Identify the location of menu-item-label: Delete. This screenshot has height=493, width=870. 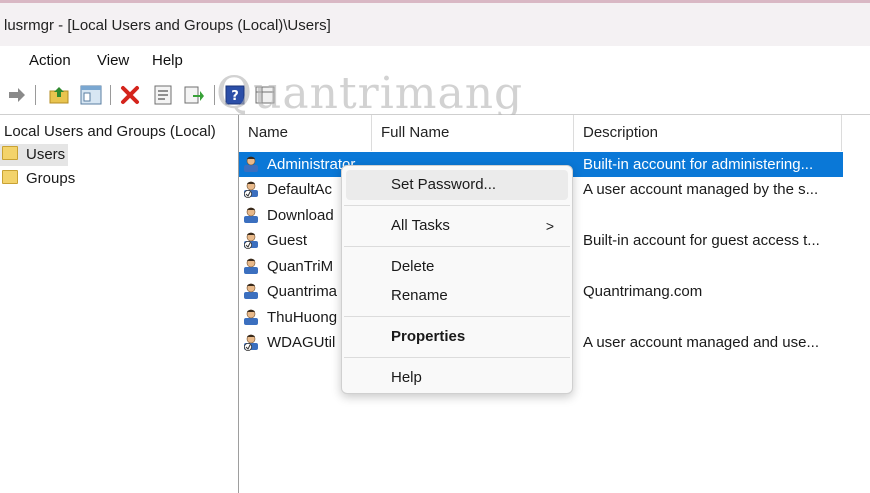
(413, 266).